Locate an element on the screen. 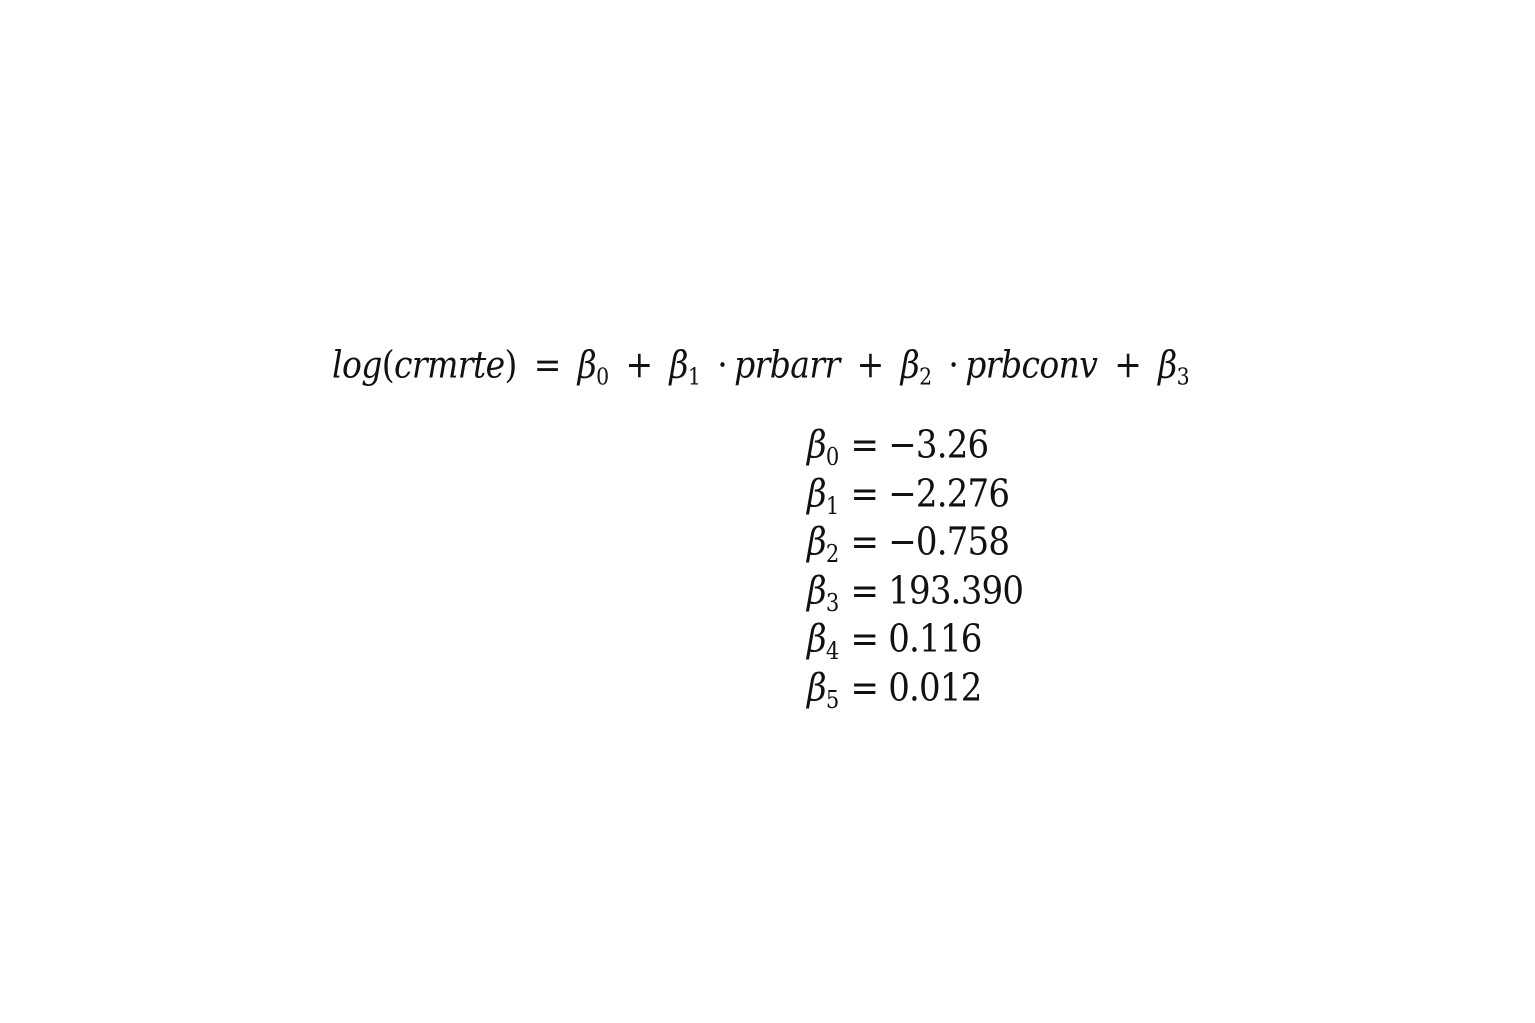  coefficient-row: β1 = −2.276 is located at coordinates (917, 494).